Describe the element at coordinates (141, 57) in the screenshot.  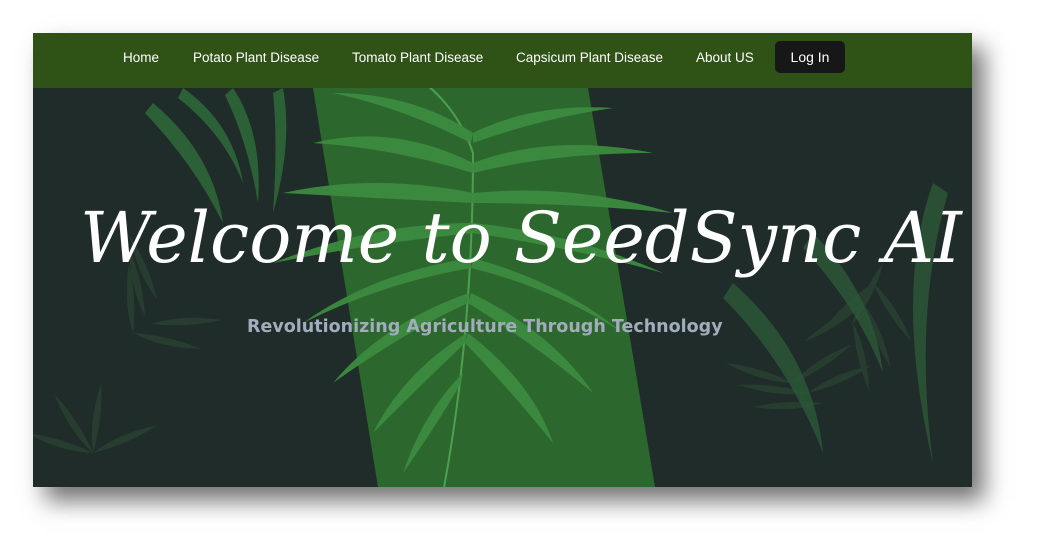
I see `nav-link-home: Home` at that location.